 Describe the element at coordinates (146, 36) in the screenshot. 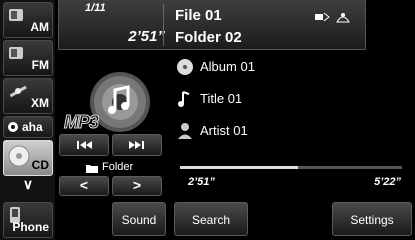

I see `header-elapsed-time: 2’51”` at that location.